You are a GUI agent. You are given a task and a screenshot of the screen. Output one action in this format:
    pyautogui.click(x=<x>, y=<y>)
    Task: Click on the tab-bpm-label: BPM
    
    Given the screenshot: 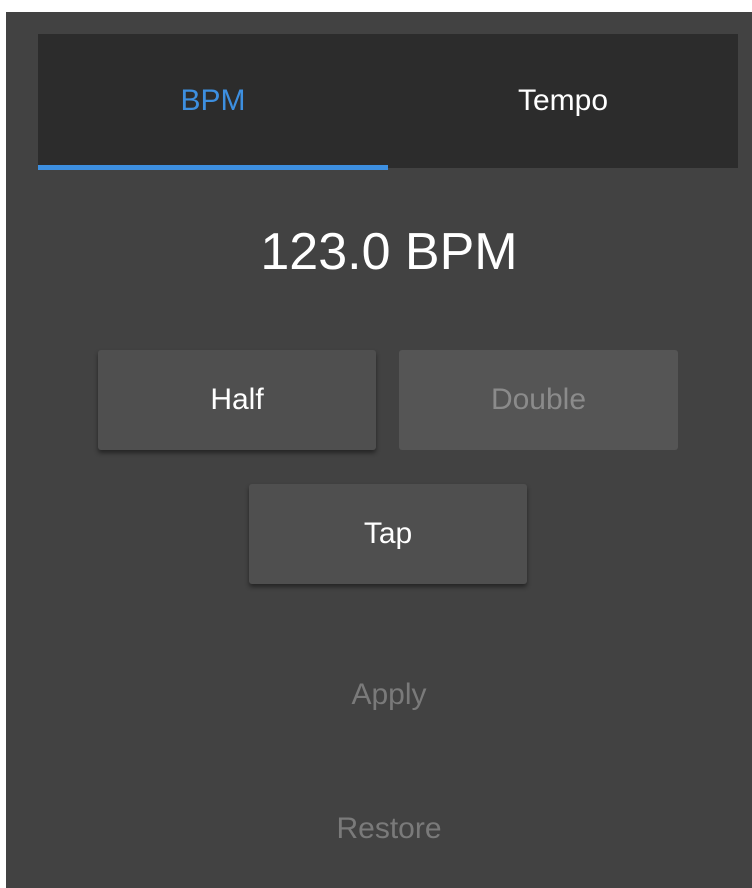 What is the action you would take?
    pyautogui.click(x=213, y=100)
    